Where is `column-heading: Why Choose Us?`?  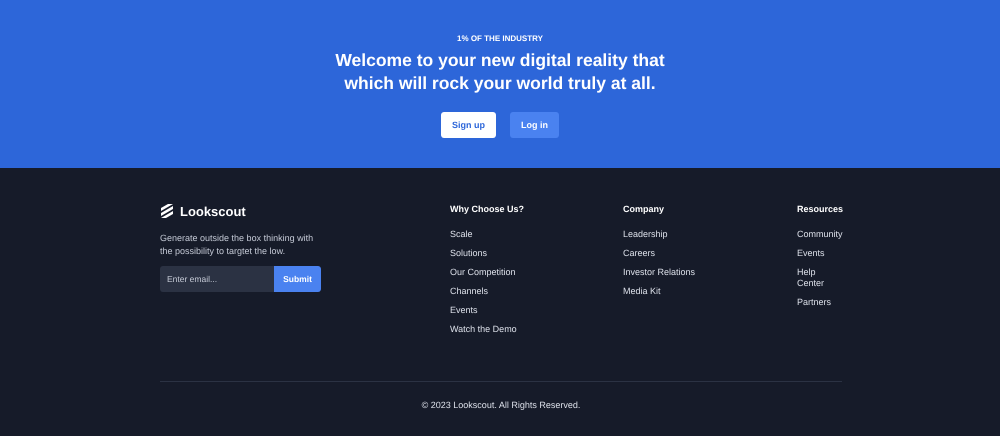
column-heading: Why Choose Us? is located at coordinates (488, 209).